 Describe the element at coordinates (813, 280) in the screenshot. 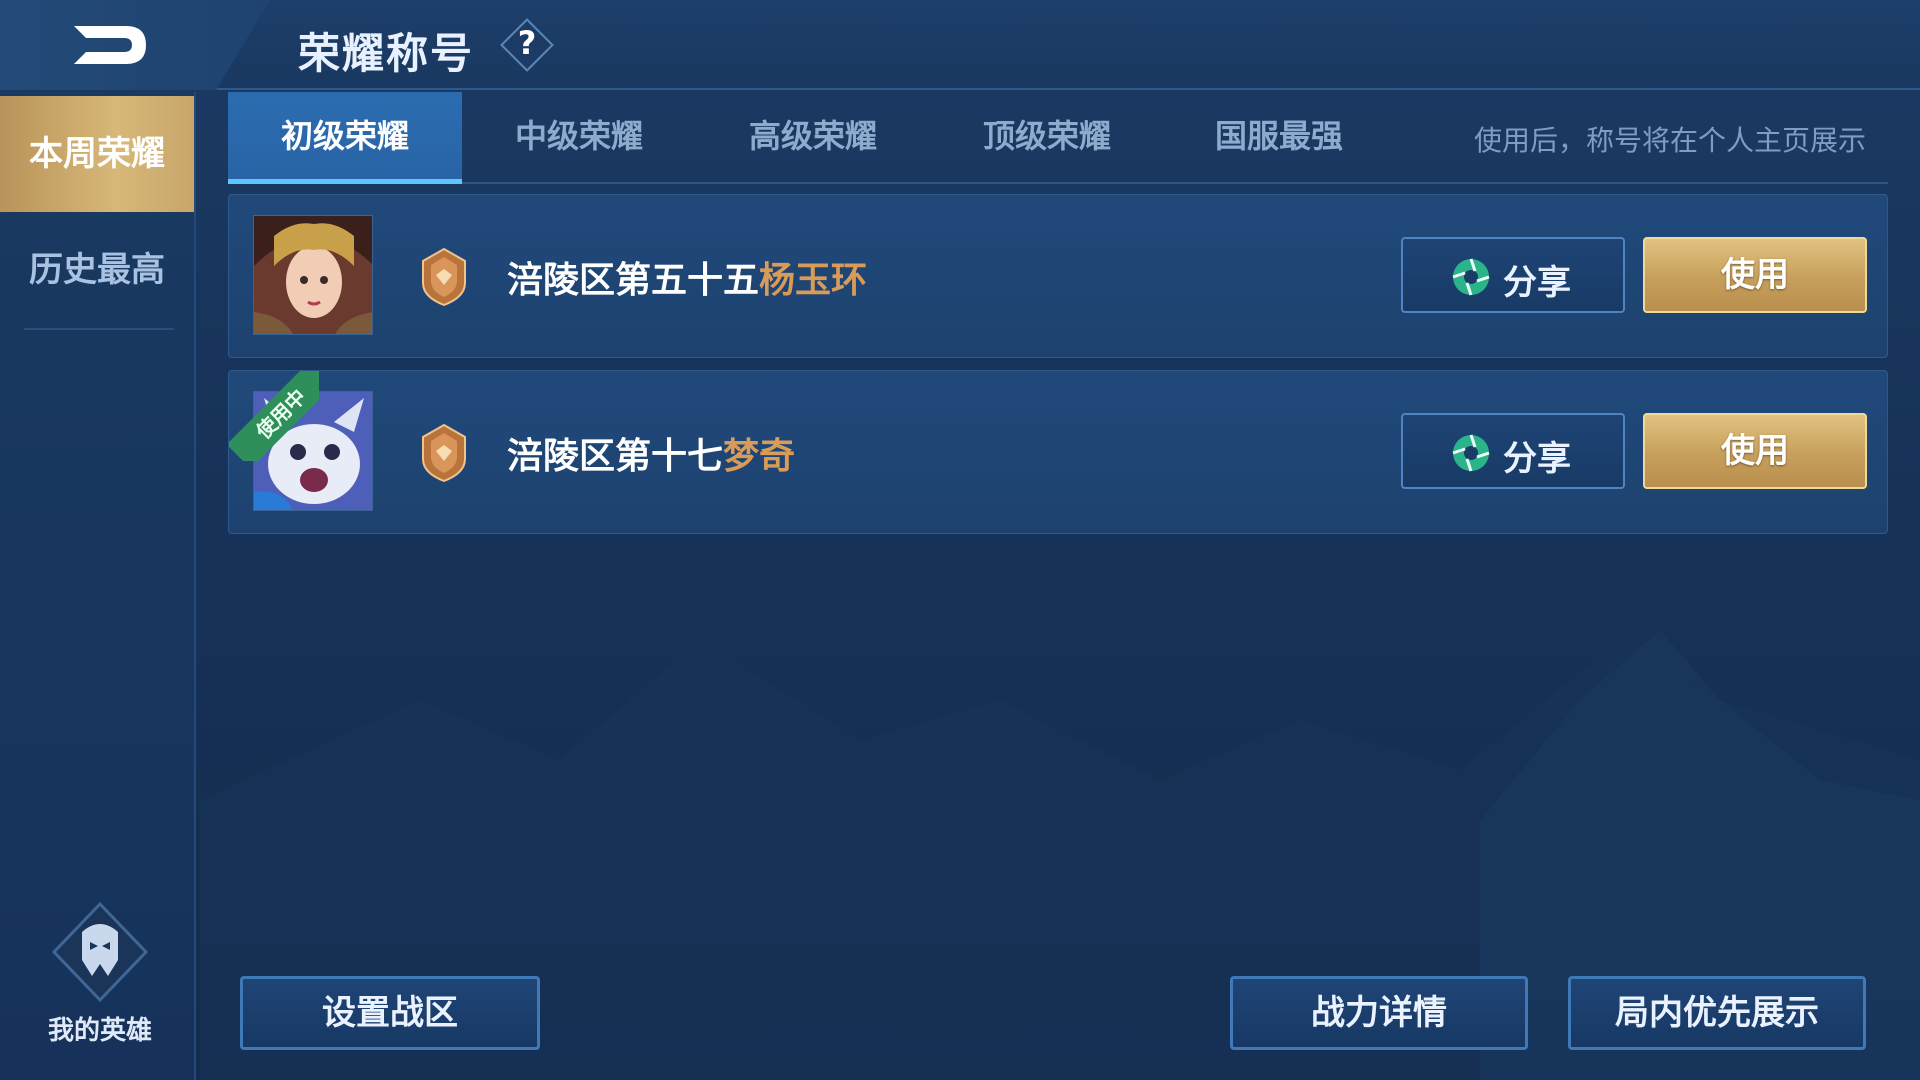

I see `title-hero-name: 杨玉环` at that location.